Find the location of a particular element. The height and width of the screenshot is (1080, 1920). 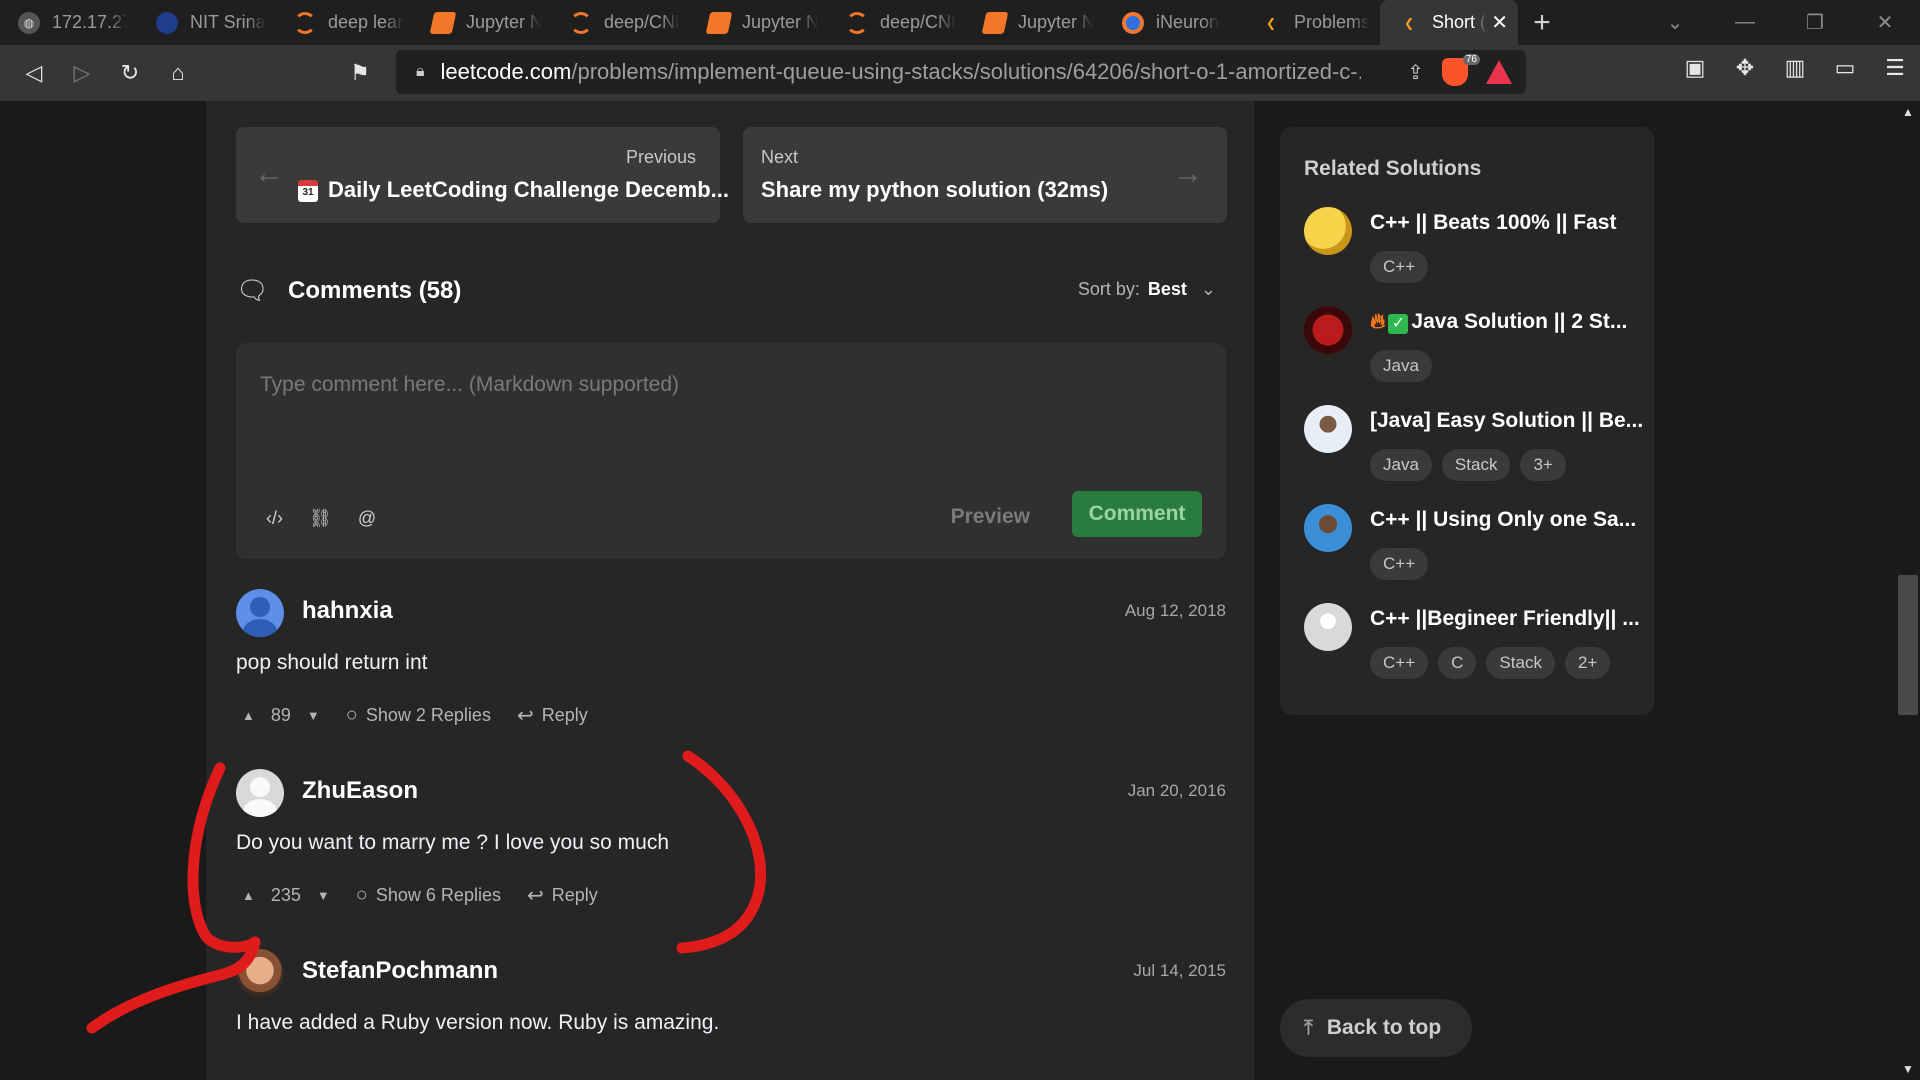

calendar-icon: 31 is located at coordinates (308, 191).